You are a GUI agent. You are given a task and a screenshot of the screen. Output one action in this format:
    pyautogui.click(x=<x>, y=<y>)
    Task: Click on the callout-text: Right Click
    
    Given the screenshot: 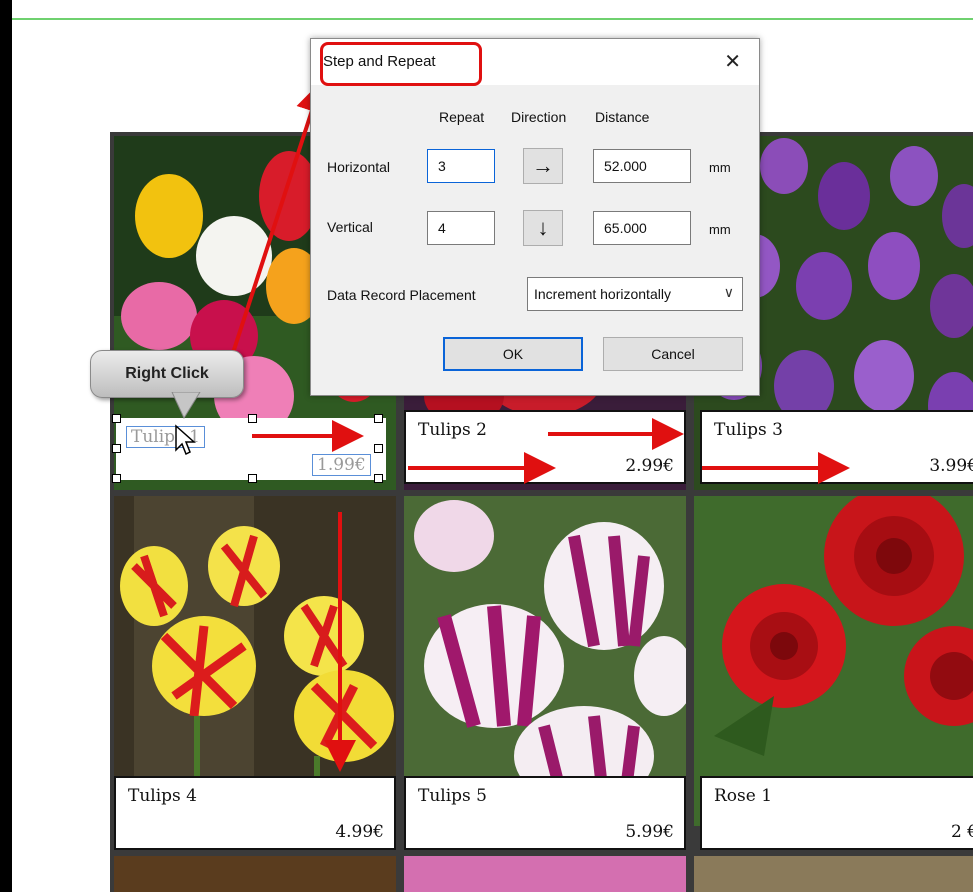 What is the action you would take?
    pyautogui.click(x=167, y=373)
    